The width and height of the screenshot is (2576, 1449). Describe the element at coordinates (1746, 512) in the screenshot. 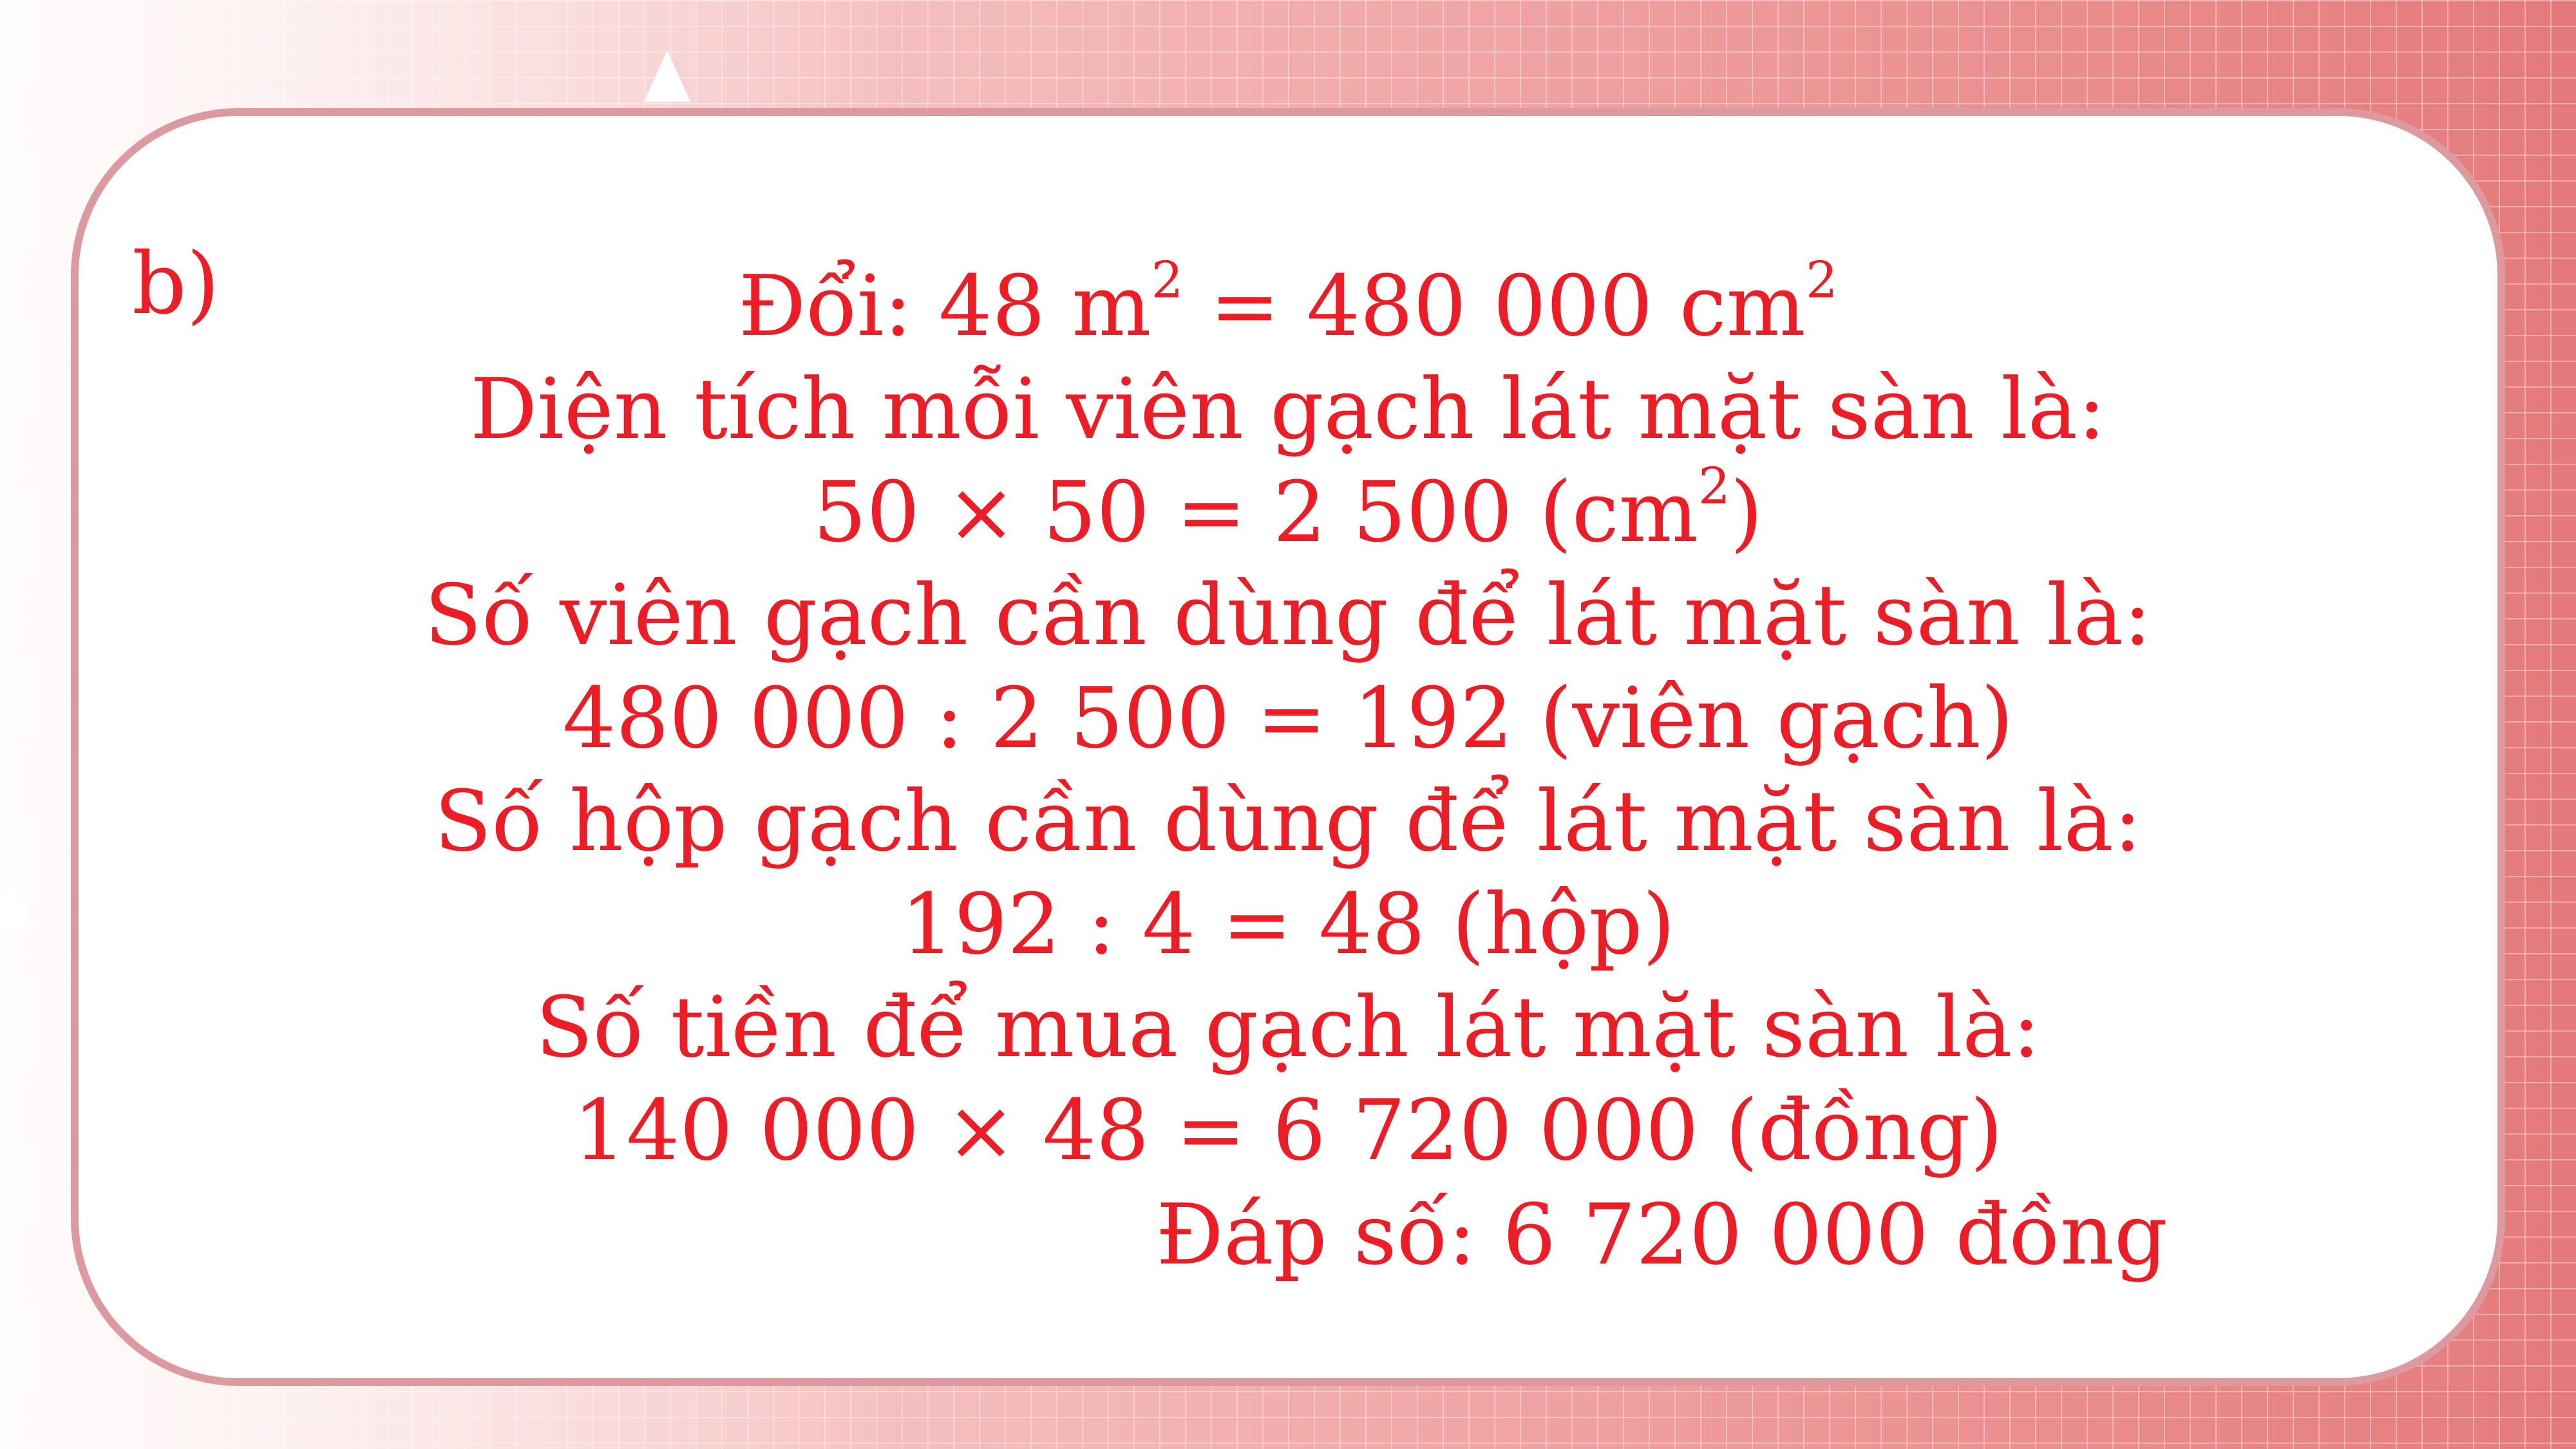

I see `text-segment: )` at that location.